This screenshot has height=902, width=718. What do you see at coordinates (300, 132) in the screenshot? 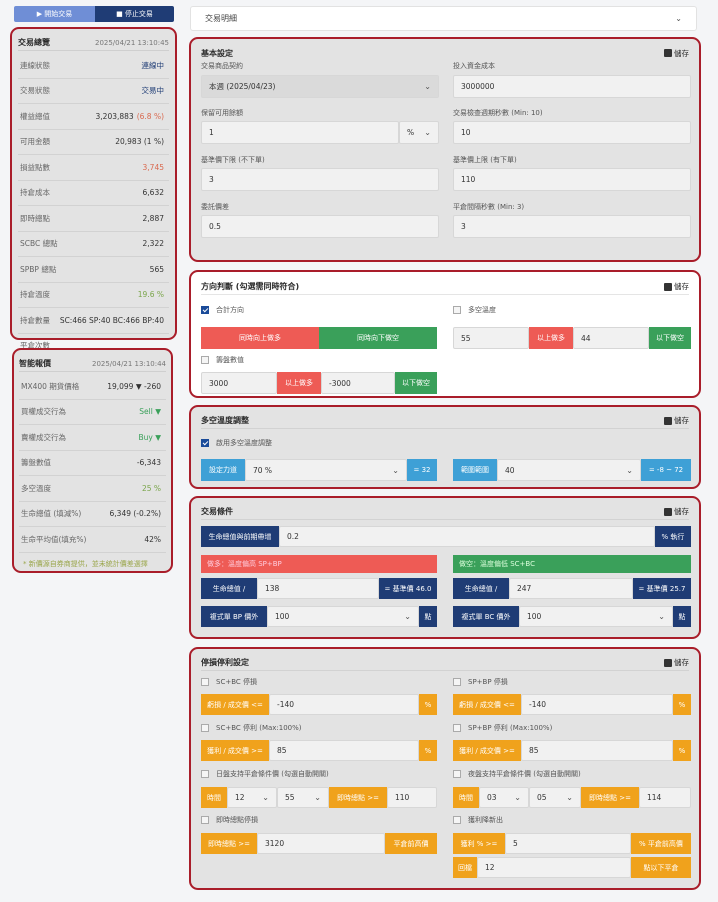
I see `keep-input: 1` at bounding box center [300, 132].